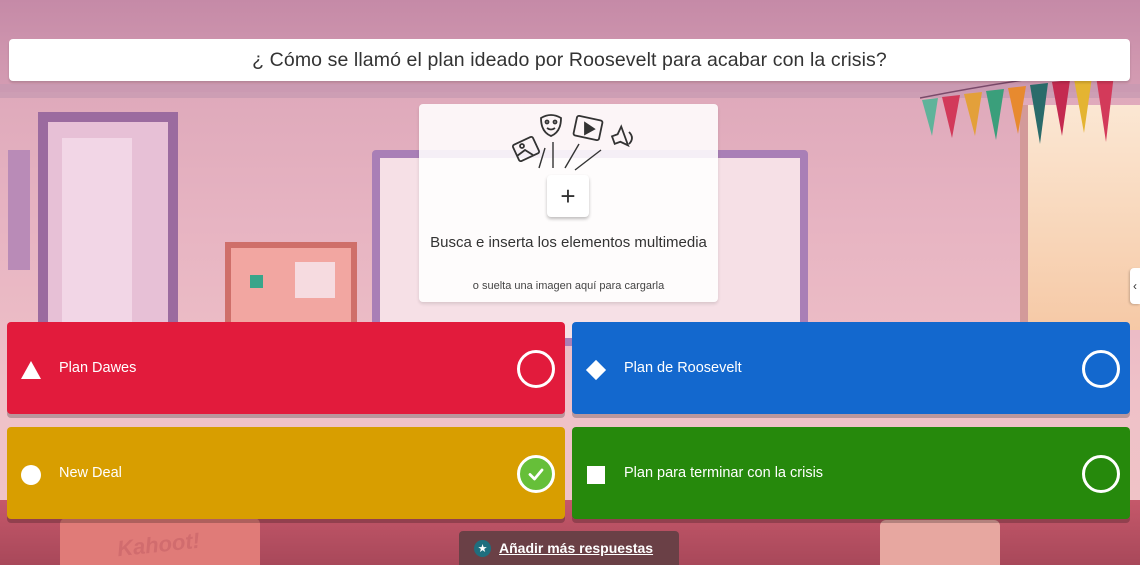 This screenshot has width=1140, height=565. What do you see at coordinates (588, 128) in the screenshot?
I see `video-icon` at bounding box center [588, 128].